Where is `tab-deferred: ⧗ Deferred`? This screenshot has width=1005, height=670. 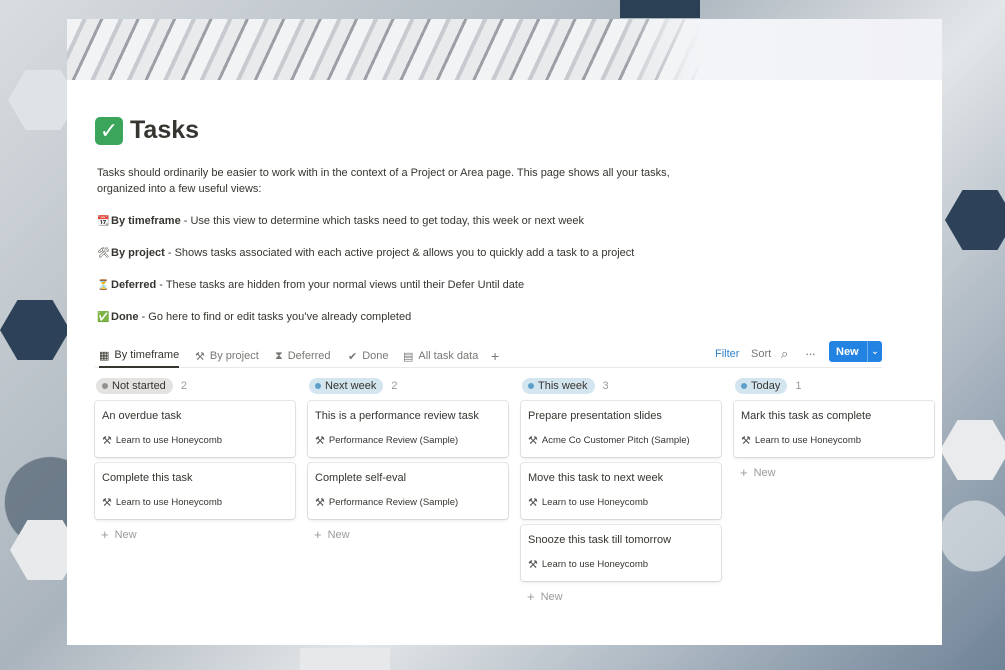
tab-deferred: ⧗ Deferred is located at coordinates (303, 356).